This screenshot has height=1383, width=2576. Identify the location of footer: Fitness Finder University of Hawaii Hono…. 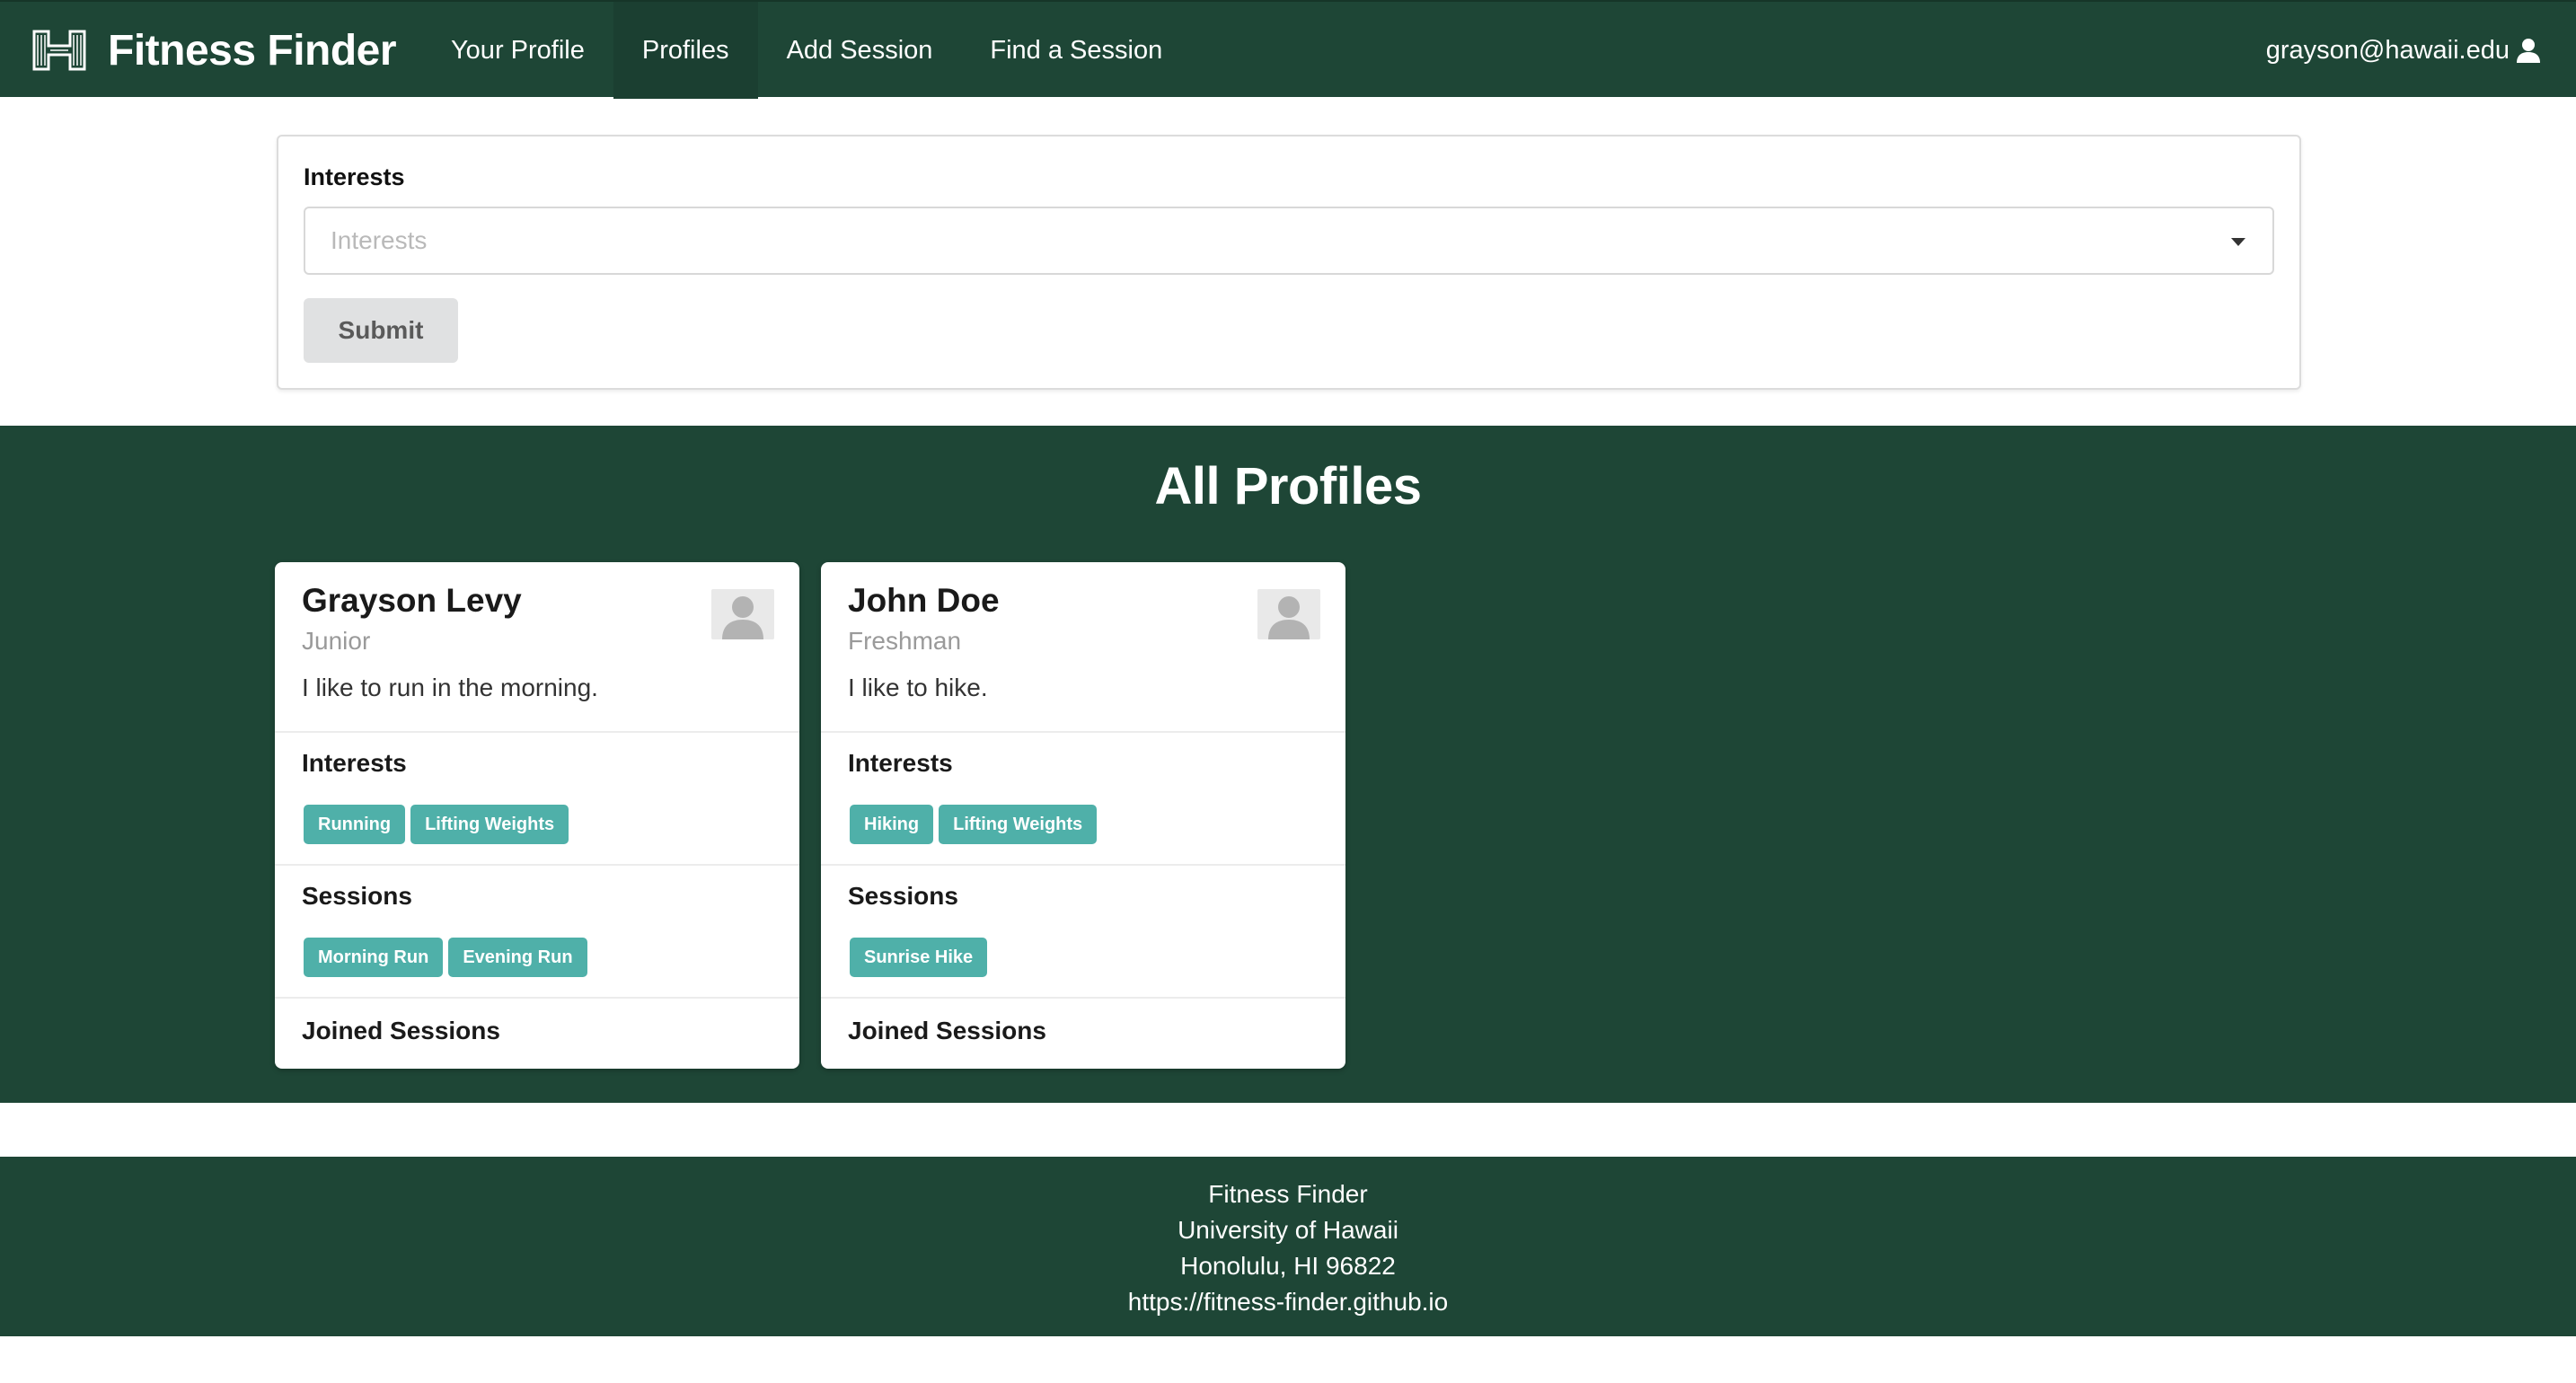
(1288, 1246).